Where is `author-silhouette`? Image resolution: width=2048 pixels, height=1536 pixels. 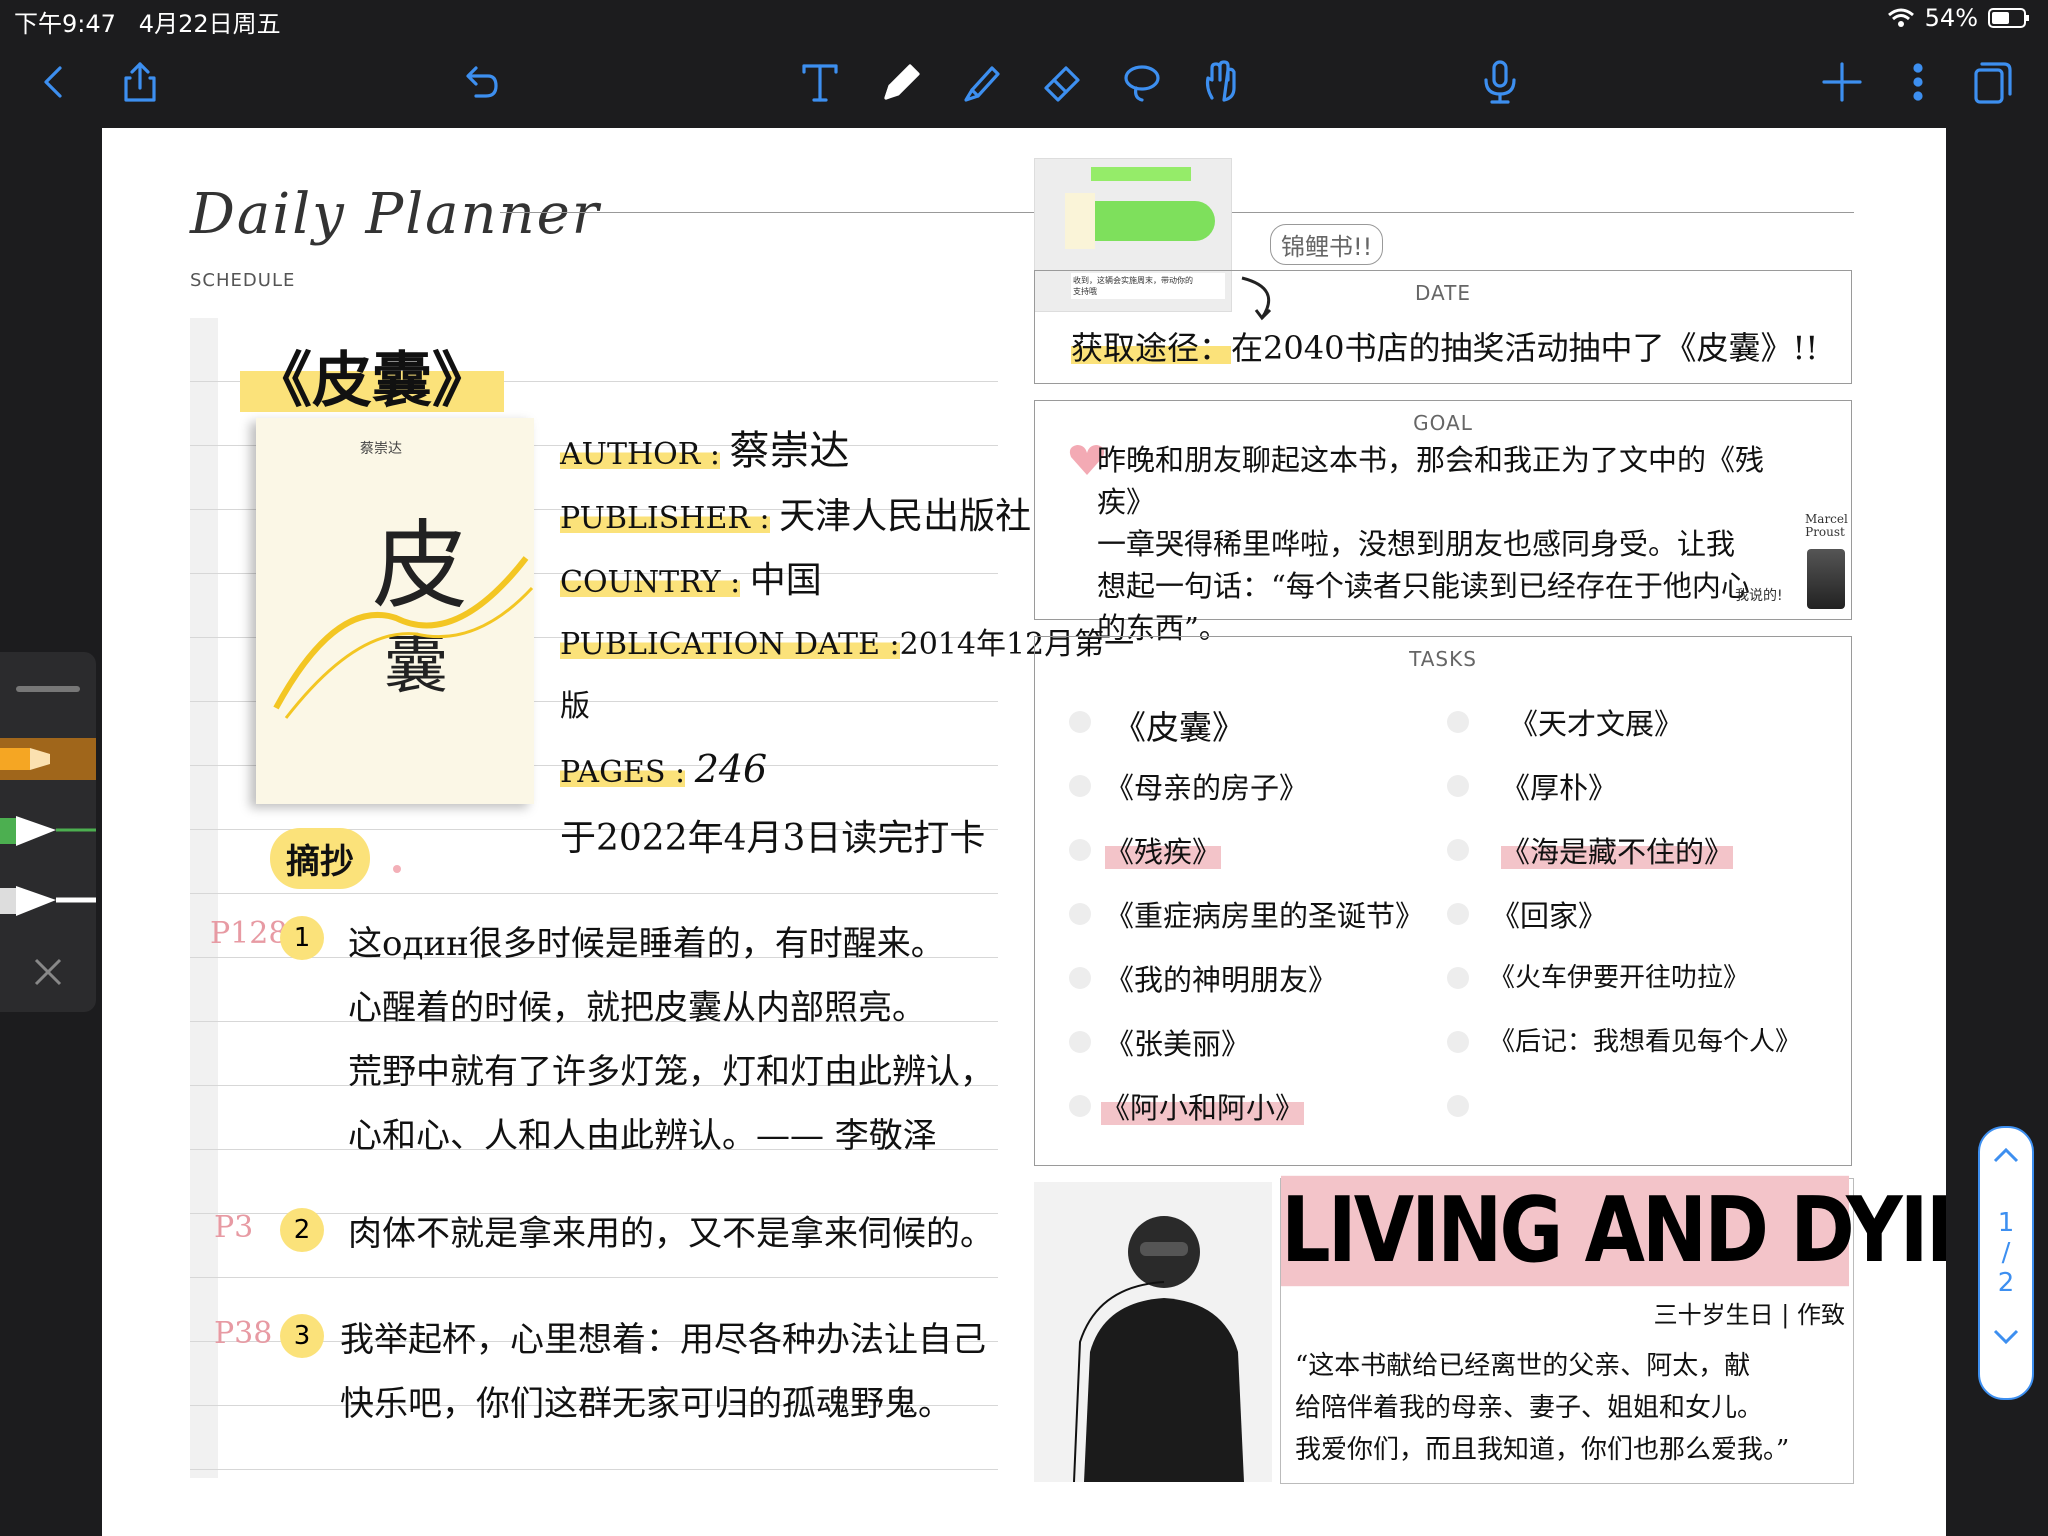 author-silhouette is located at coordinates (1158, 1349).